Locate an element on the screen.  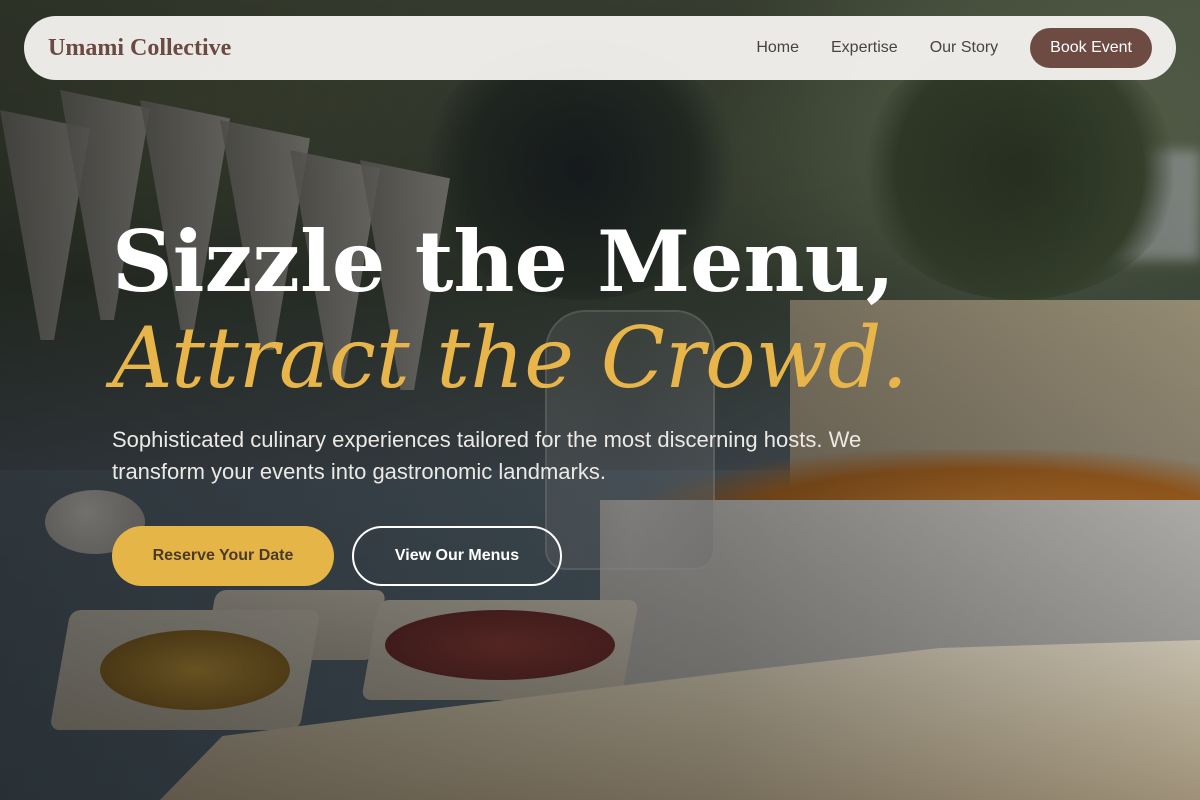
hero-actions: Reserve Your Date View Our Menus is located at coordinates (512, 556).